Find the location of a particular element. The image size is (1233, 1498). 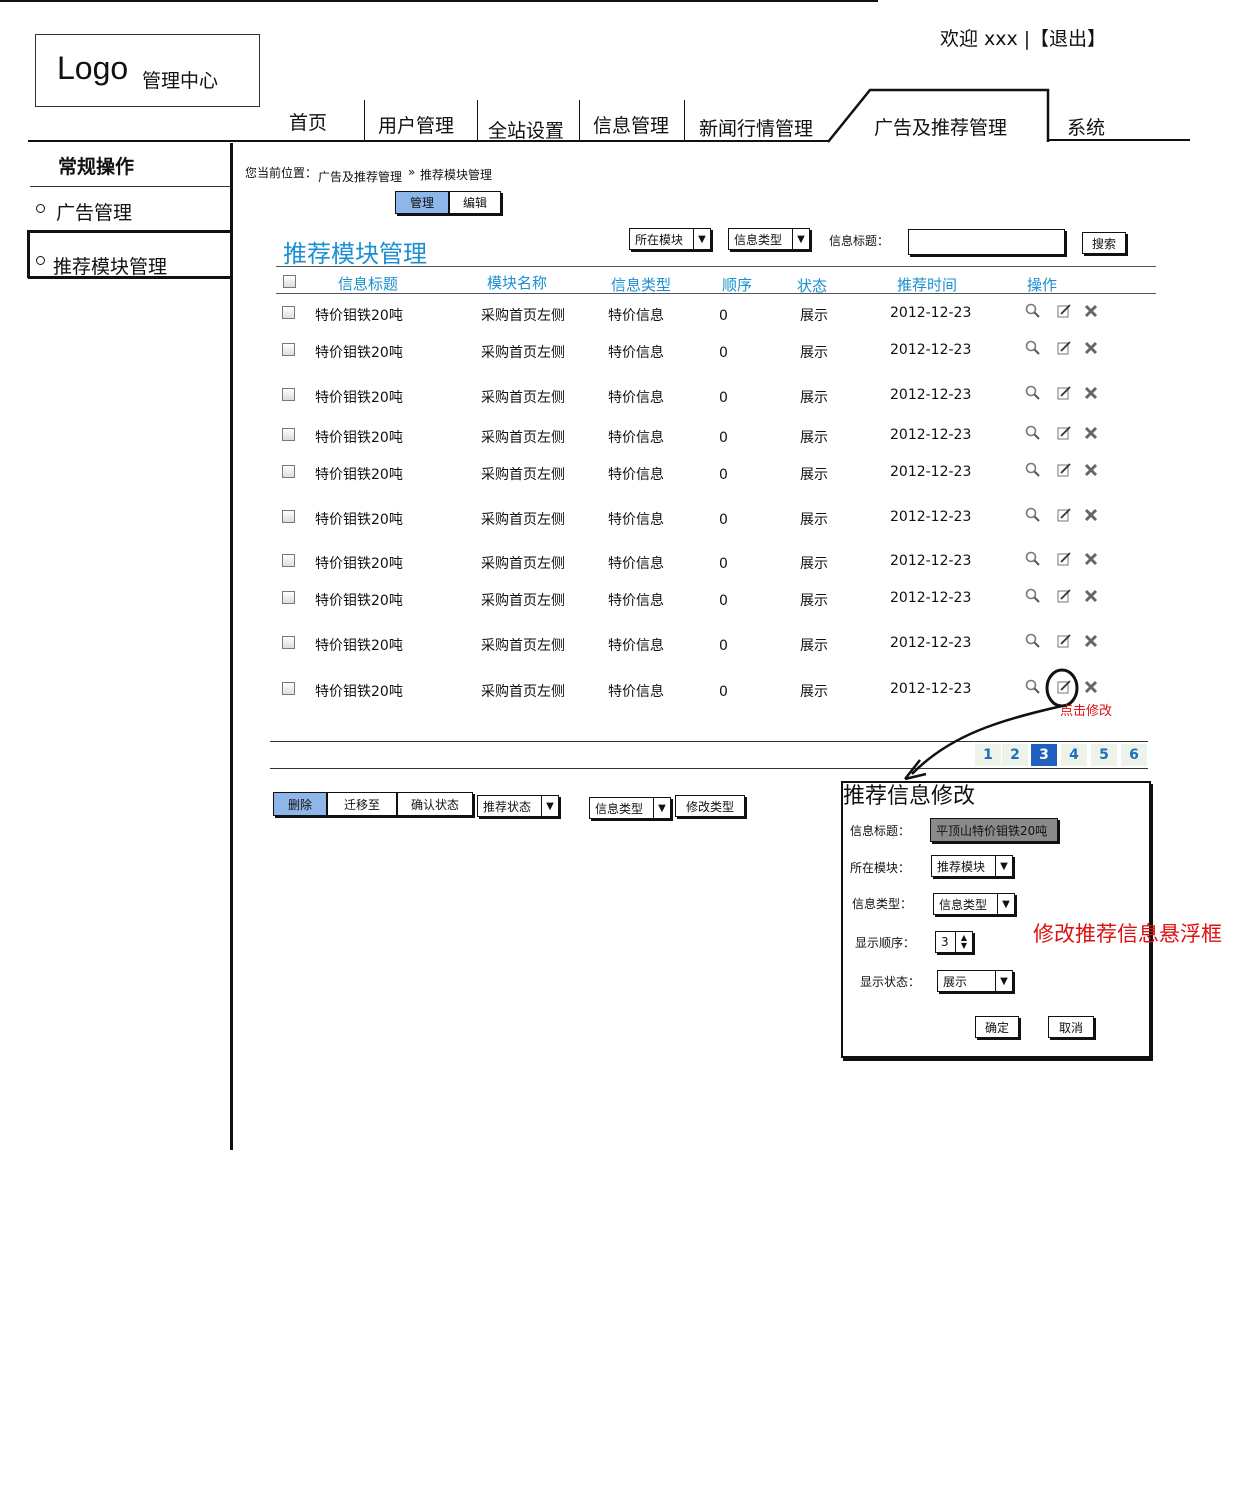

stepper-arrows-icon: ▲ ▼ is located at coordinates (963, 942).